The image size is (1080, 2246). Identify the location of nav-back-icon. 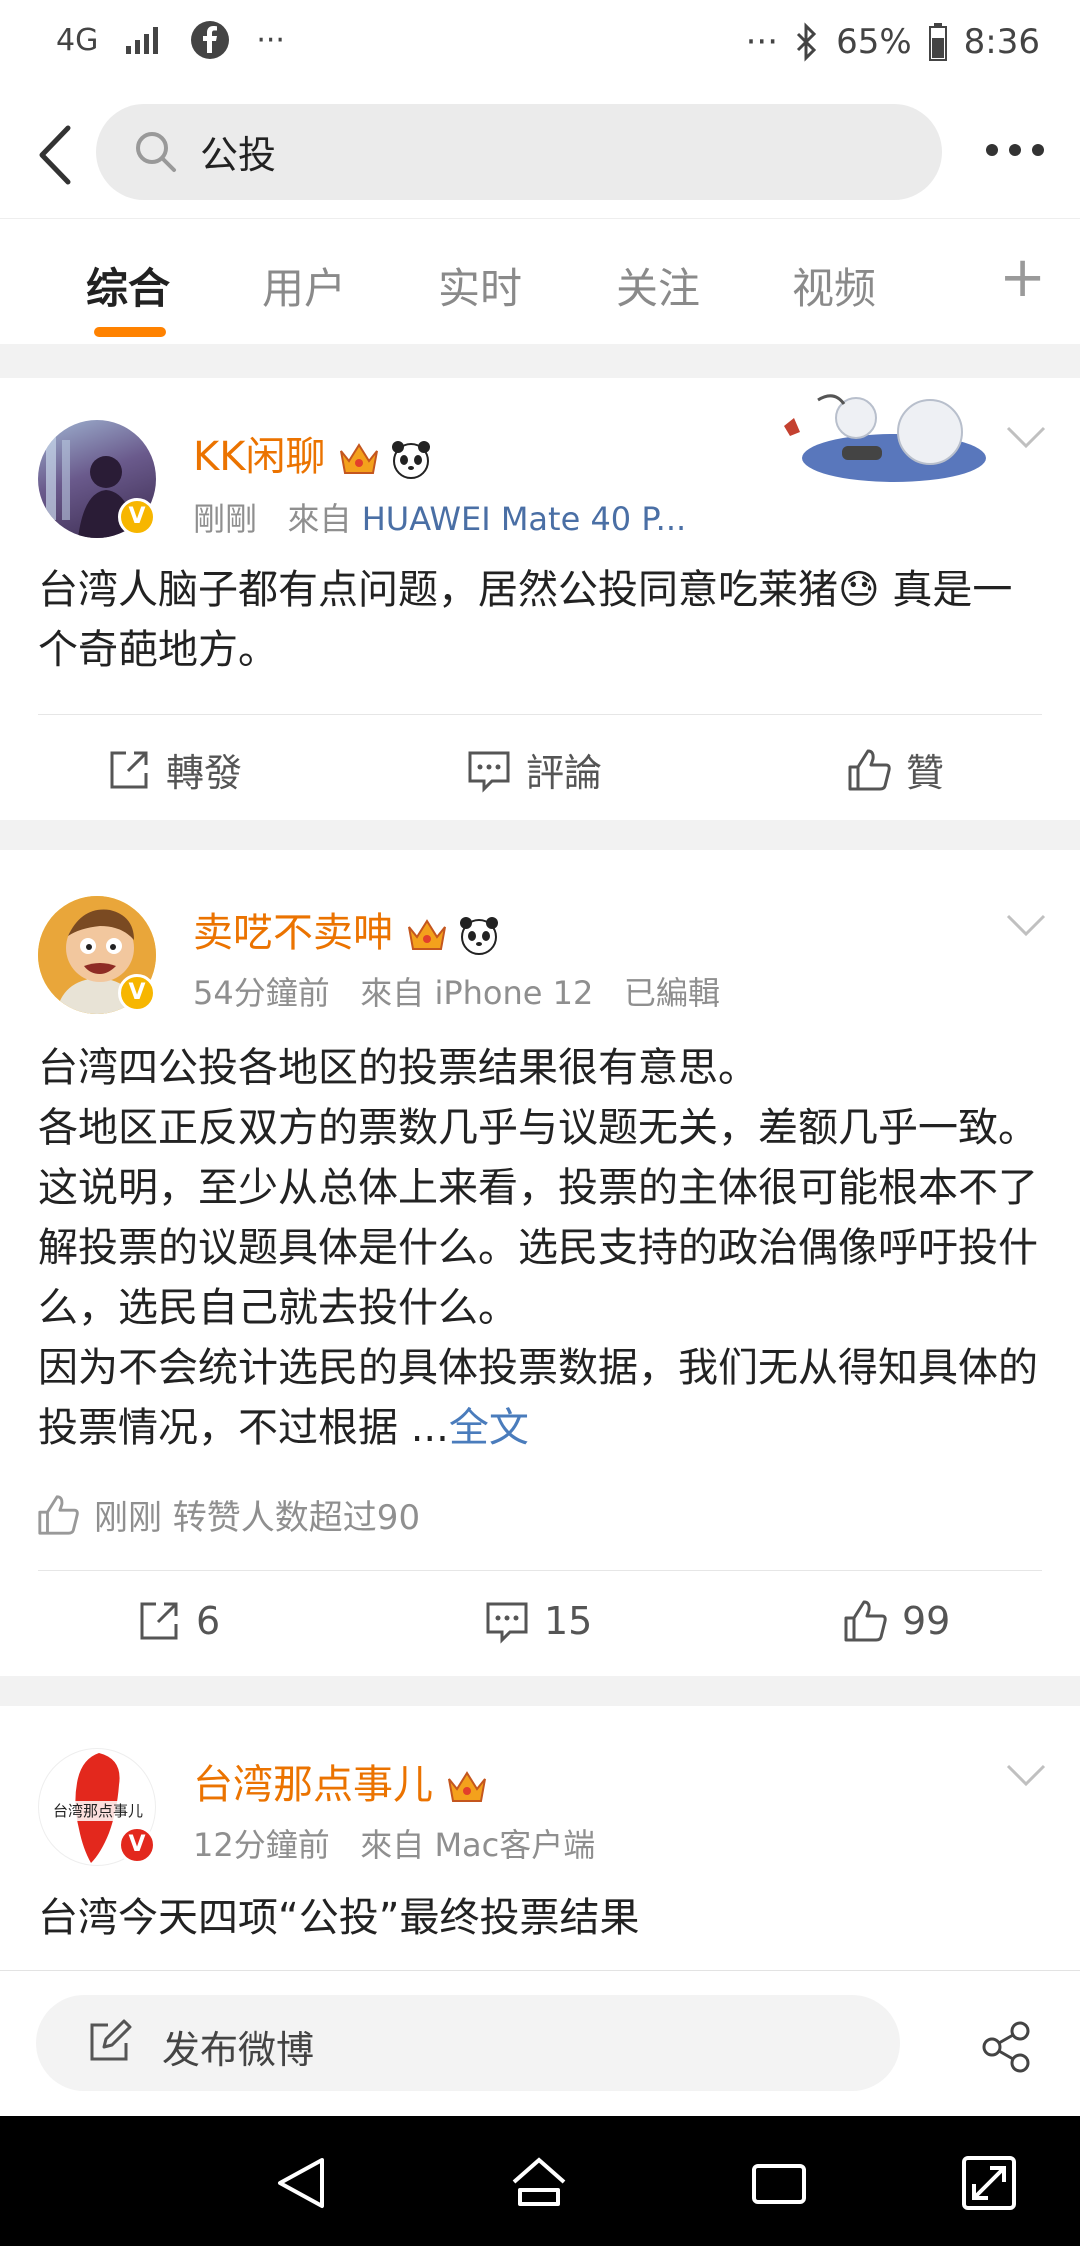
(301, 2183).